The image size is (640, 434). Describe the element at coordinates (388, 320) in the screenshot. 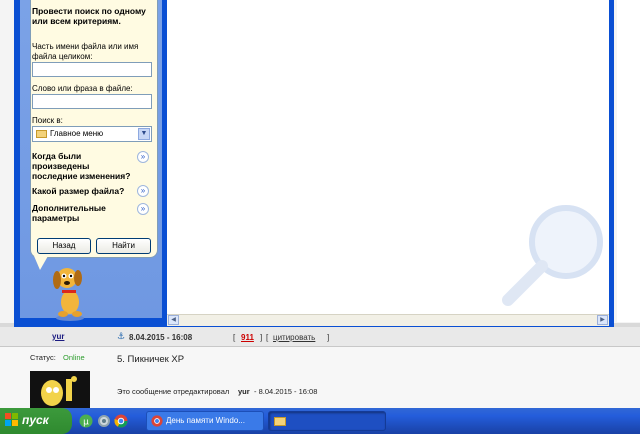

I see `horizontal-scrollbar: ◀ ▶` at that location.